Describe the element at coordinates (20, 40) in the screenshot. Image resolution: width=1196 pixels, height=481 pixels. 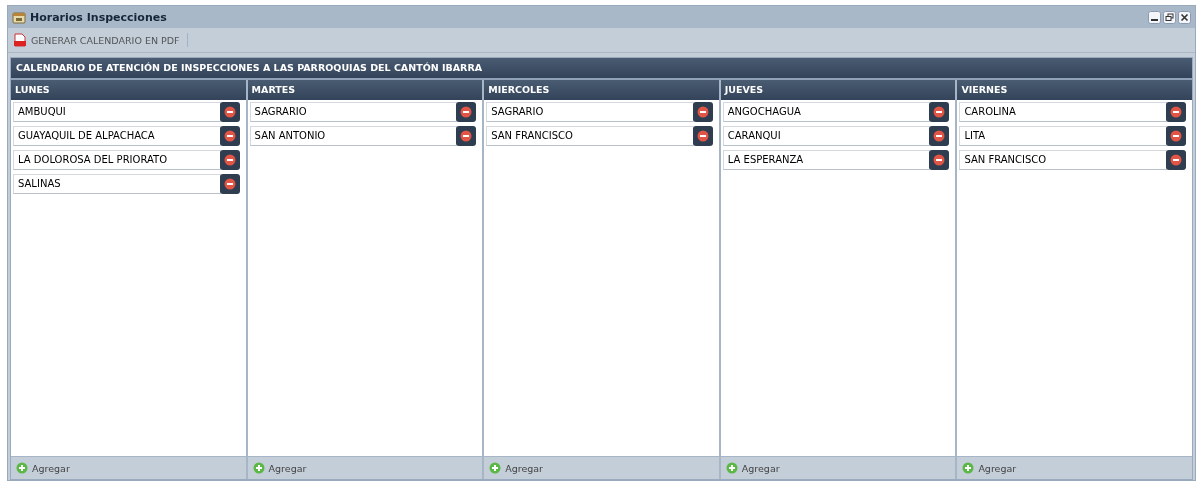
I see `pdf-icon` at that location.